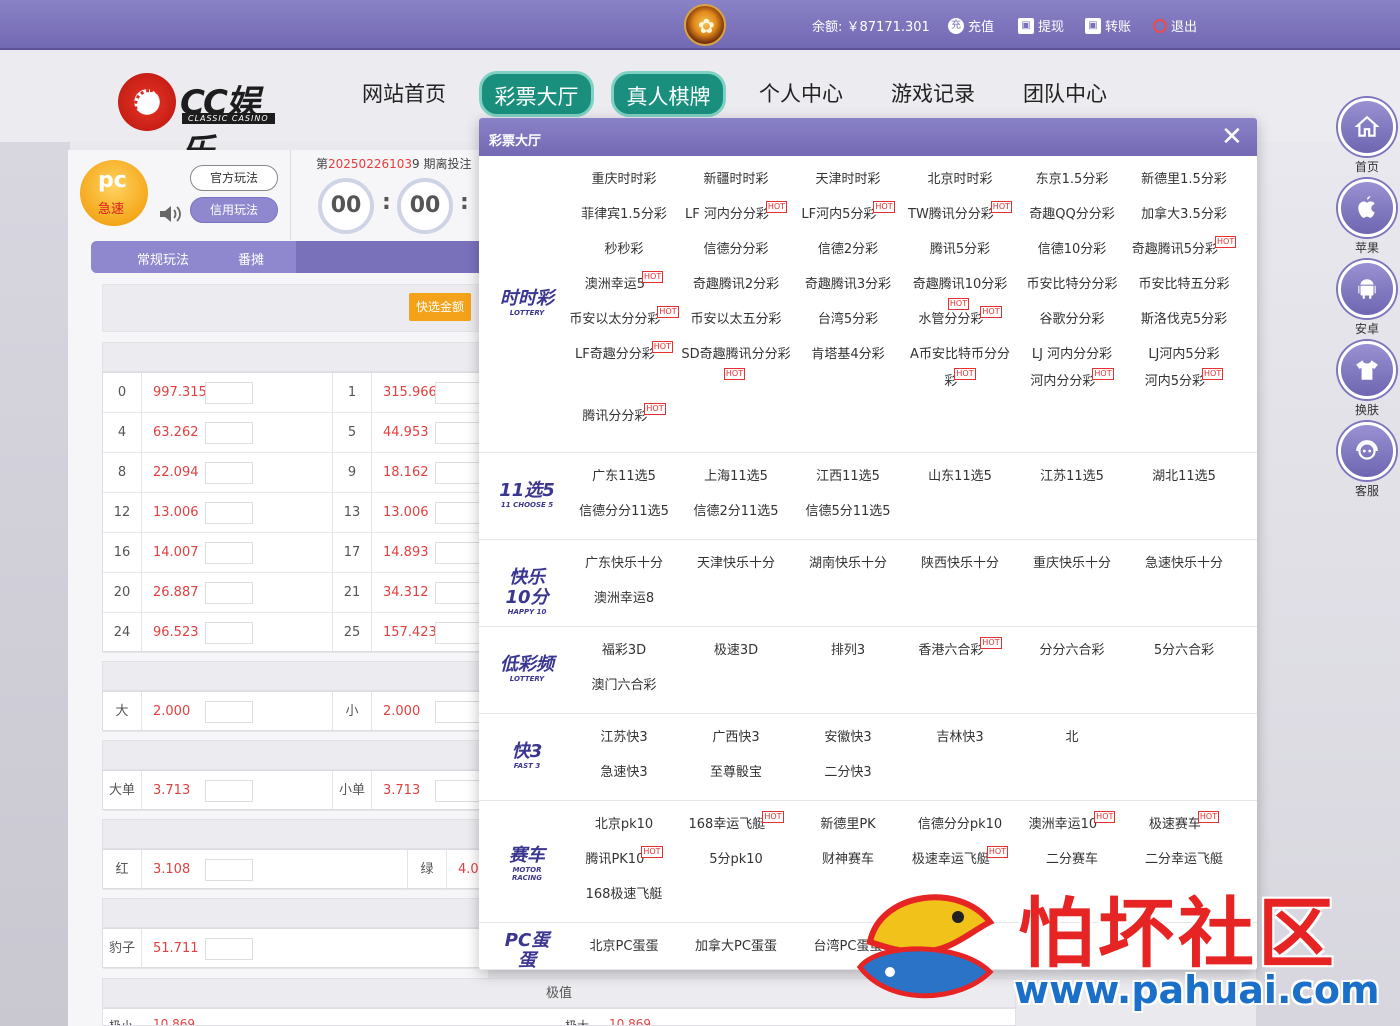  What do you see at coordinates (1184, 284) in the screenshot?
I see `game-link: 币安比特五分彩` at bounding box center [1184, 284].